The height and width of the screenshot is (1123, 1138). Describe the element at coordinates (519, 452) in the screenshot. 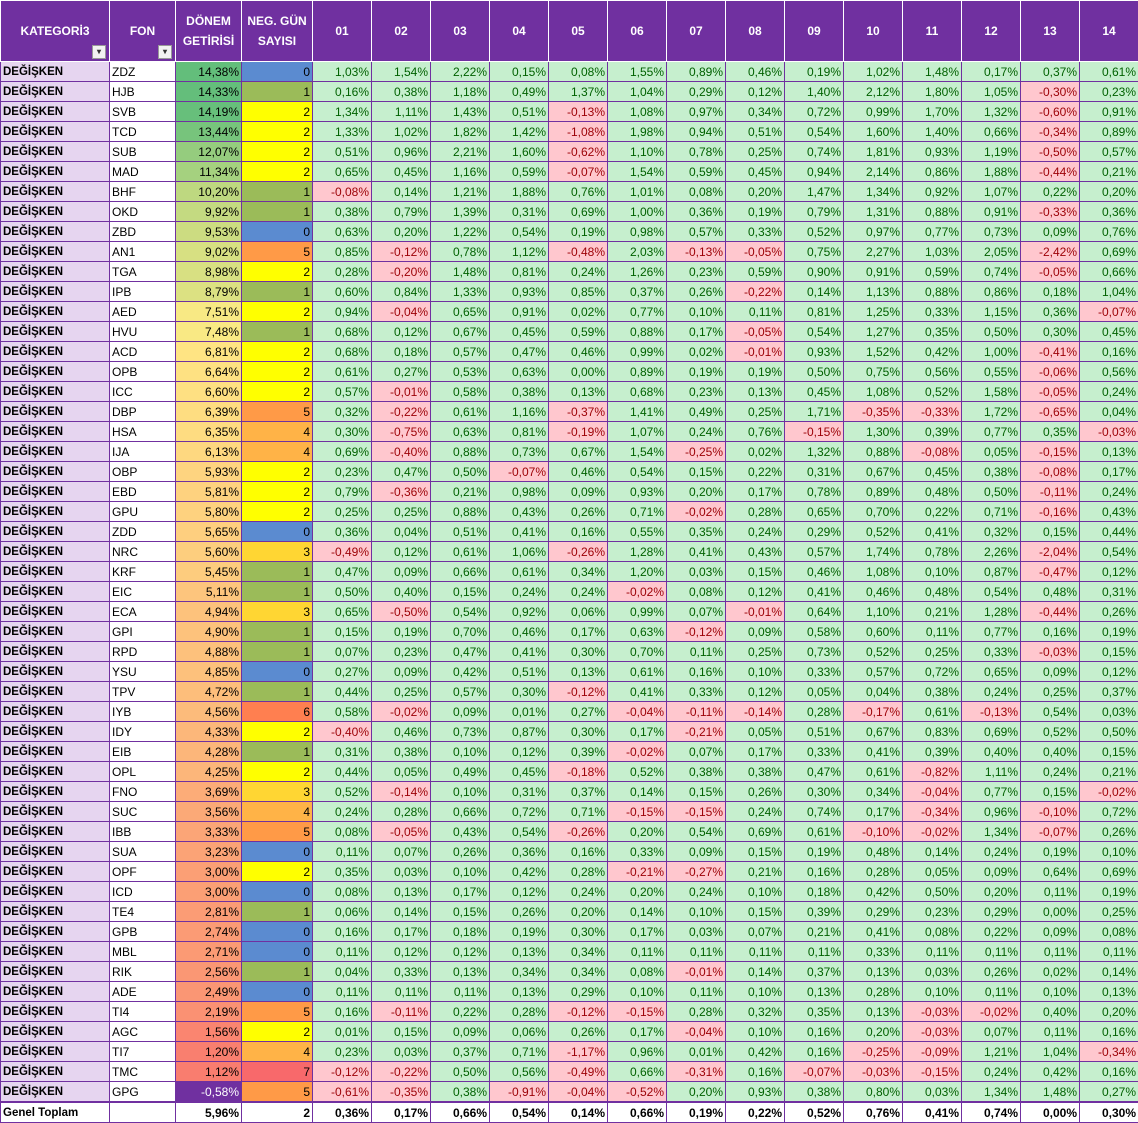

I see `daily-return-cell: 0,73%` at that location.